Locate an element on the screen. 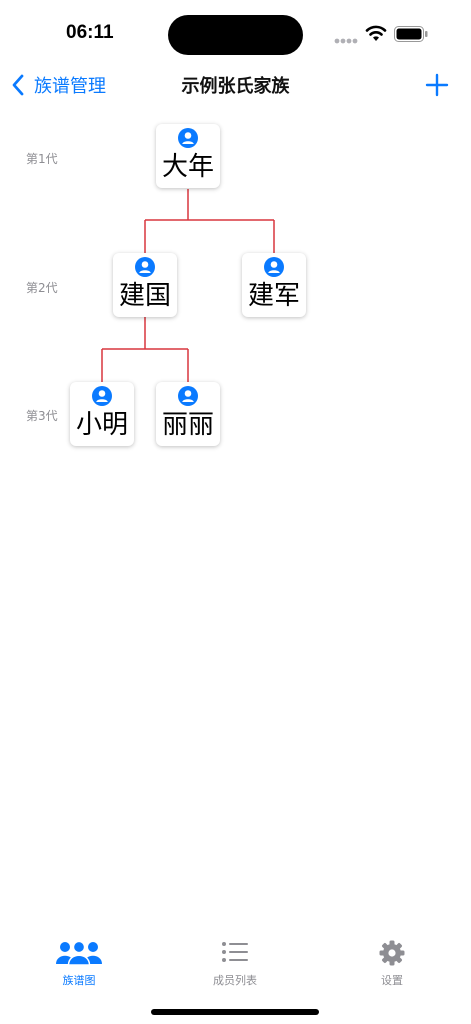  generation-label: 第1代 is located at coordinates (42, 159).